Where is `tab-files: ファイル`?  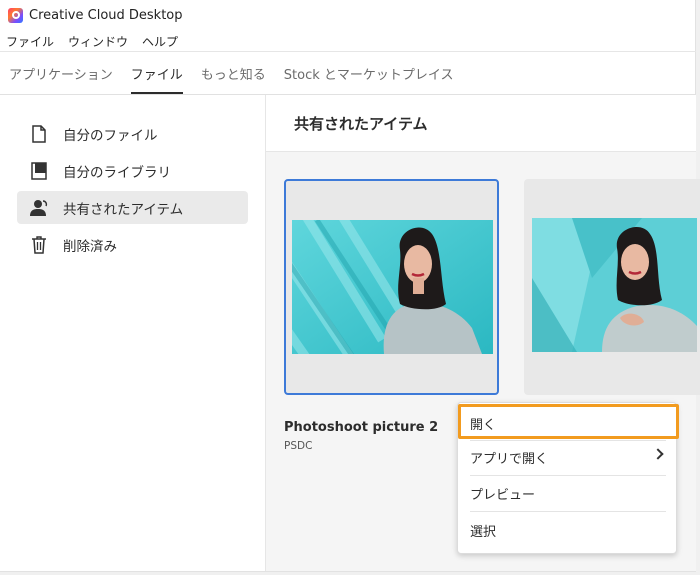 tab-files: ファイル is located at coordinates (156, 73).